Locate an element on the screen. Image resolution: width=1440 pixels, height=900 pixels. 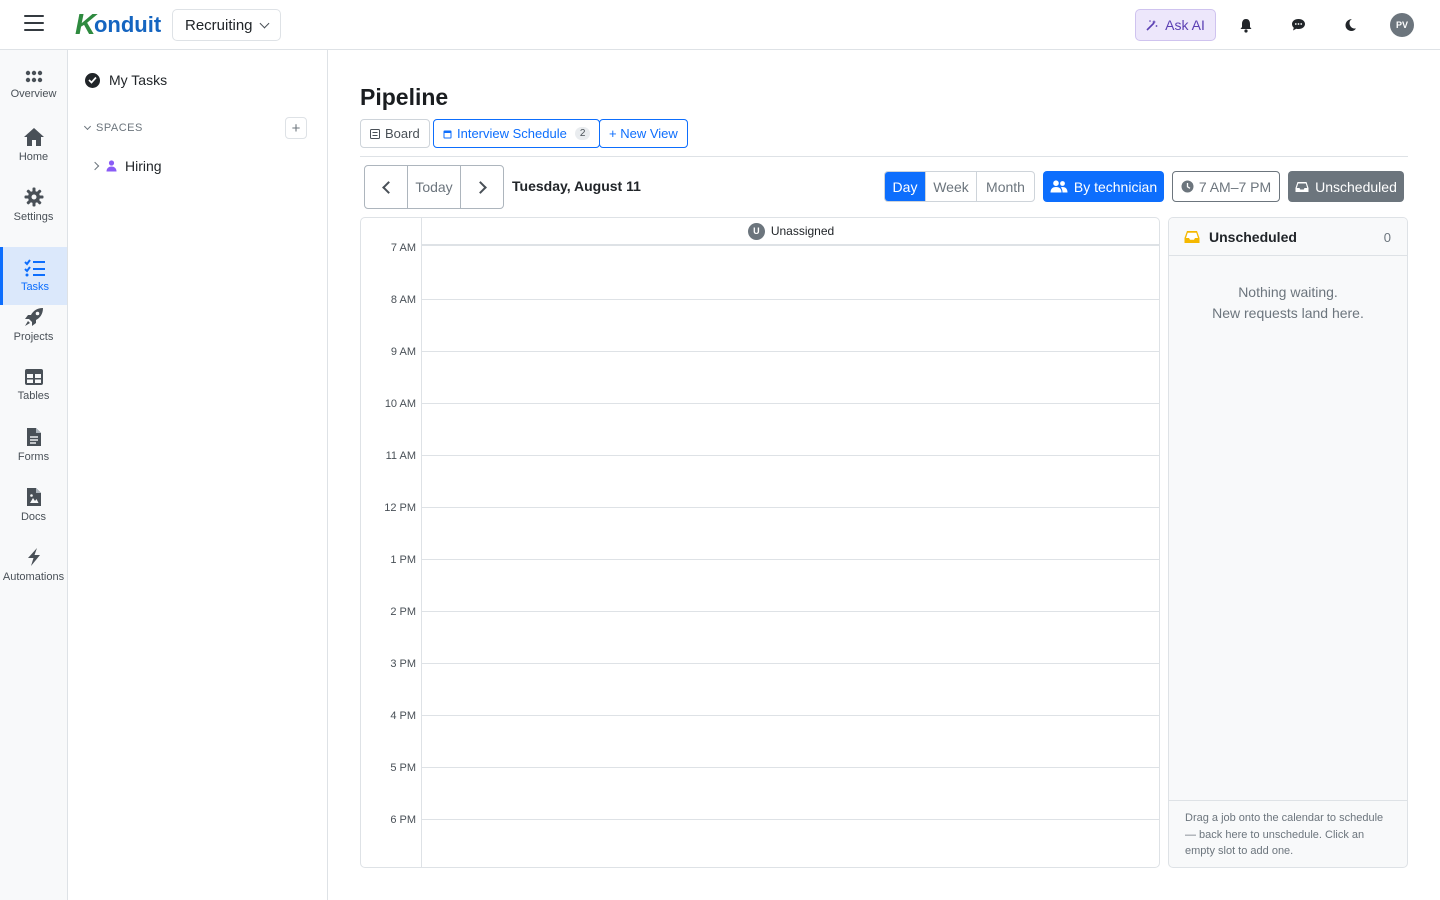
view-tab-board: Board is located at coordinates (395, 133).